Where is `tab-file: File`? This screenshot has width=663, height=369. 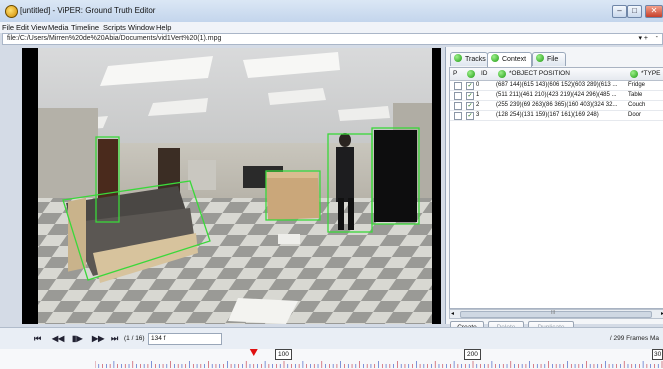 tab-file: File is located at coordinates (549, 59).